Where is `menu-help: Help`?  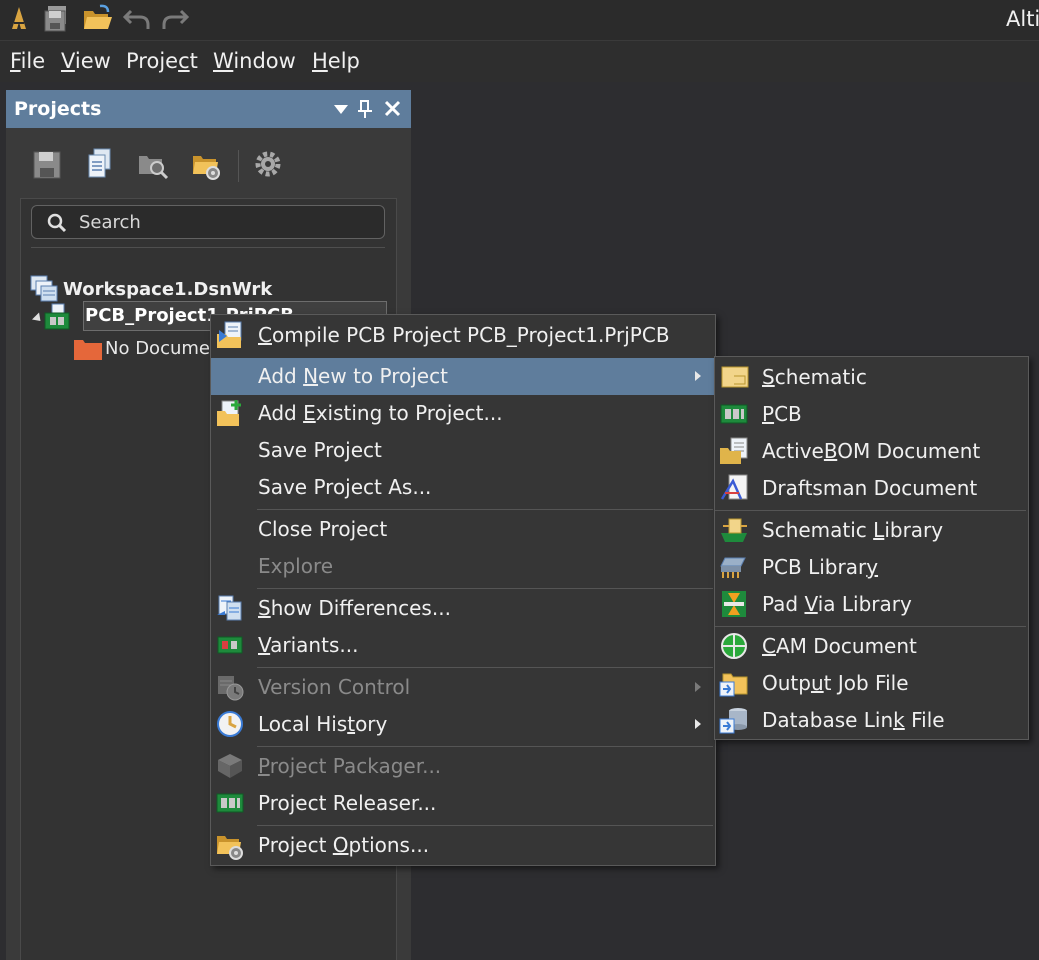 menu-help: Help is located at coordinates (336, 61).